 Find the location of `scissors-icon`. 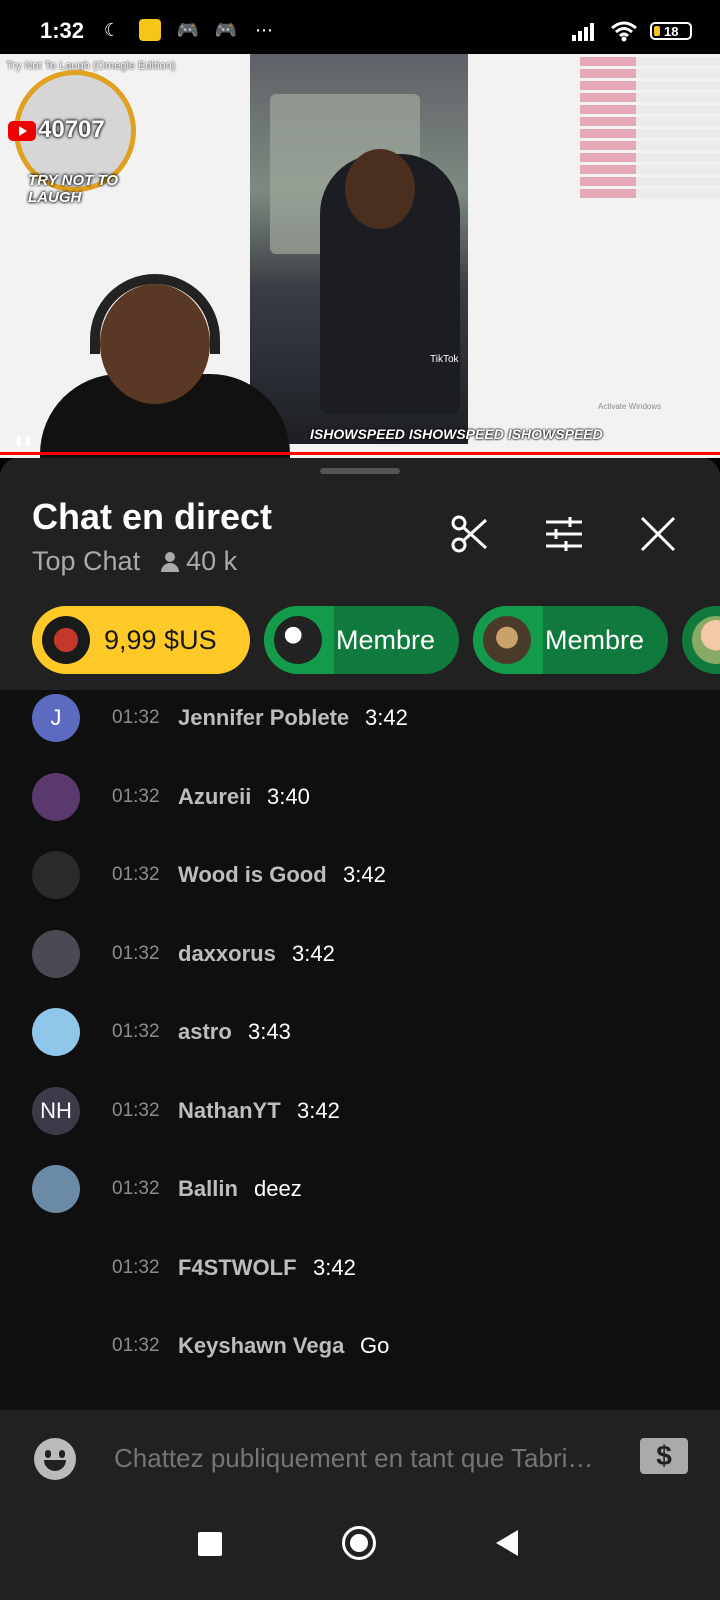

scissors-icon is located at coordinates (469, 534).